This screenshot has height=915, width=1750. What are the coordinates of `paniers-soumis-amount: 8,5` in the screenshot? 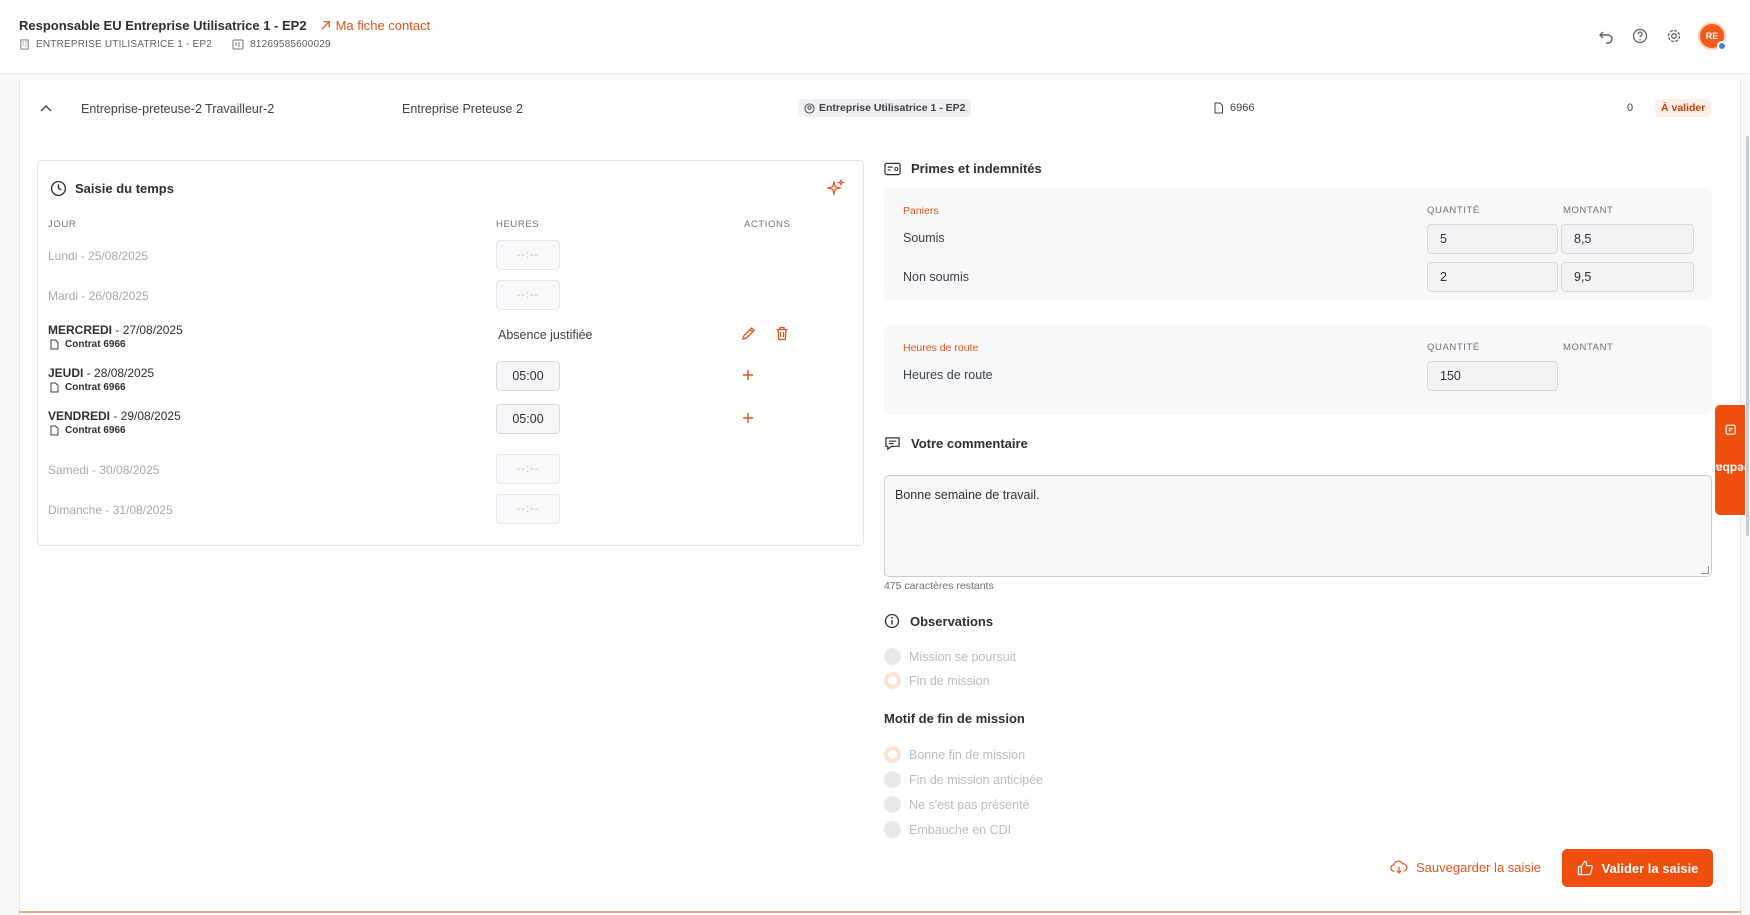 It's located at (1627, 239).